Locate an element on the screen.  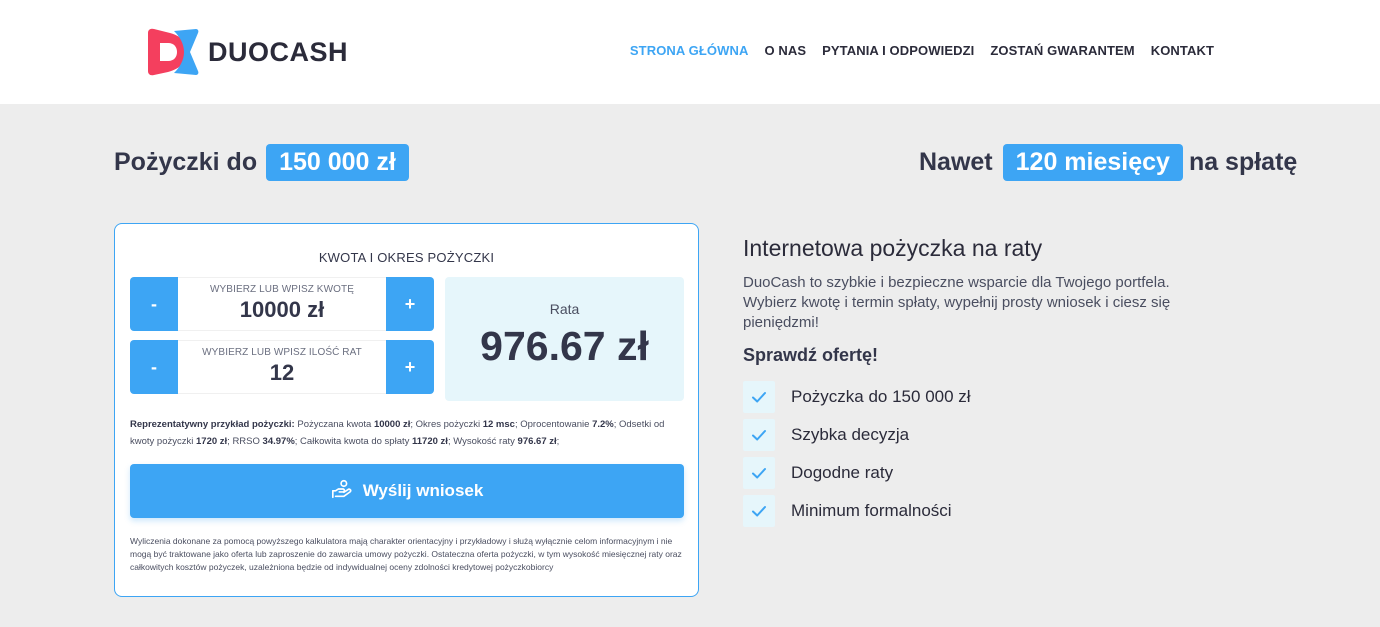
info-title: Internetowa pożyczka na raty is located at coordinates (893, 248).